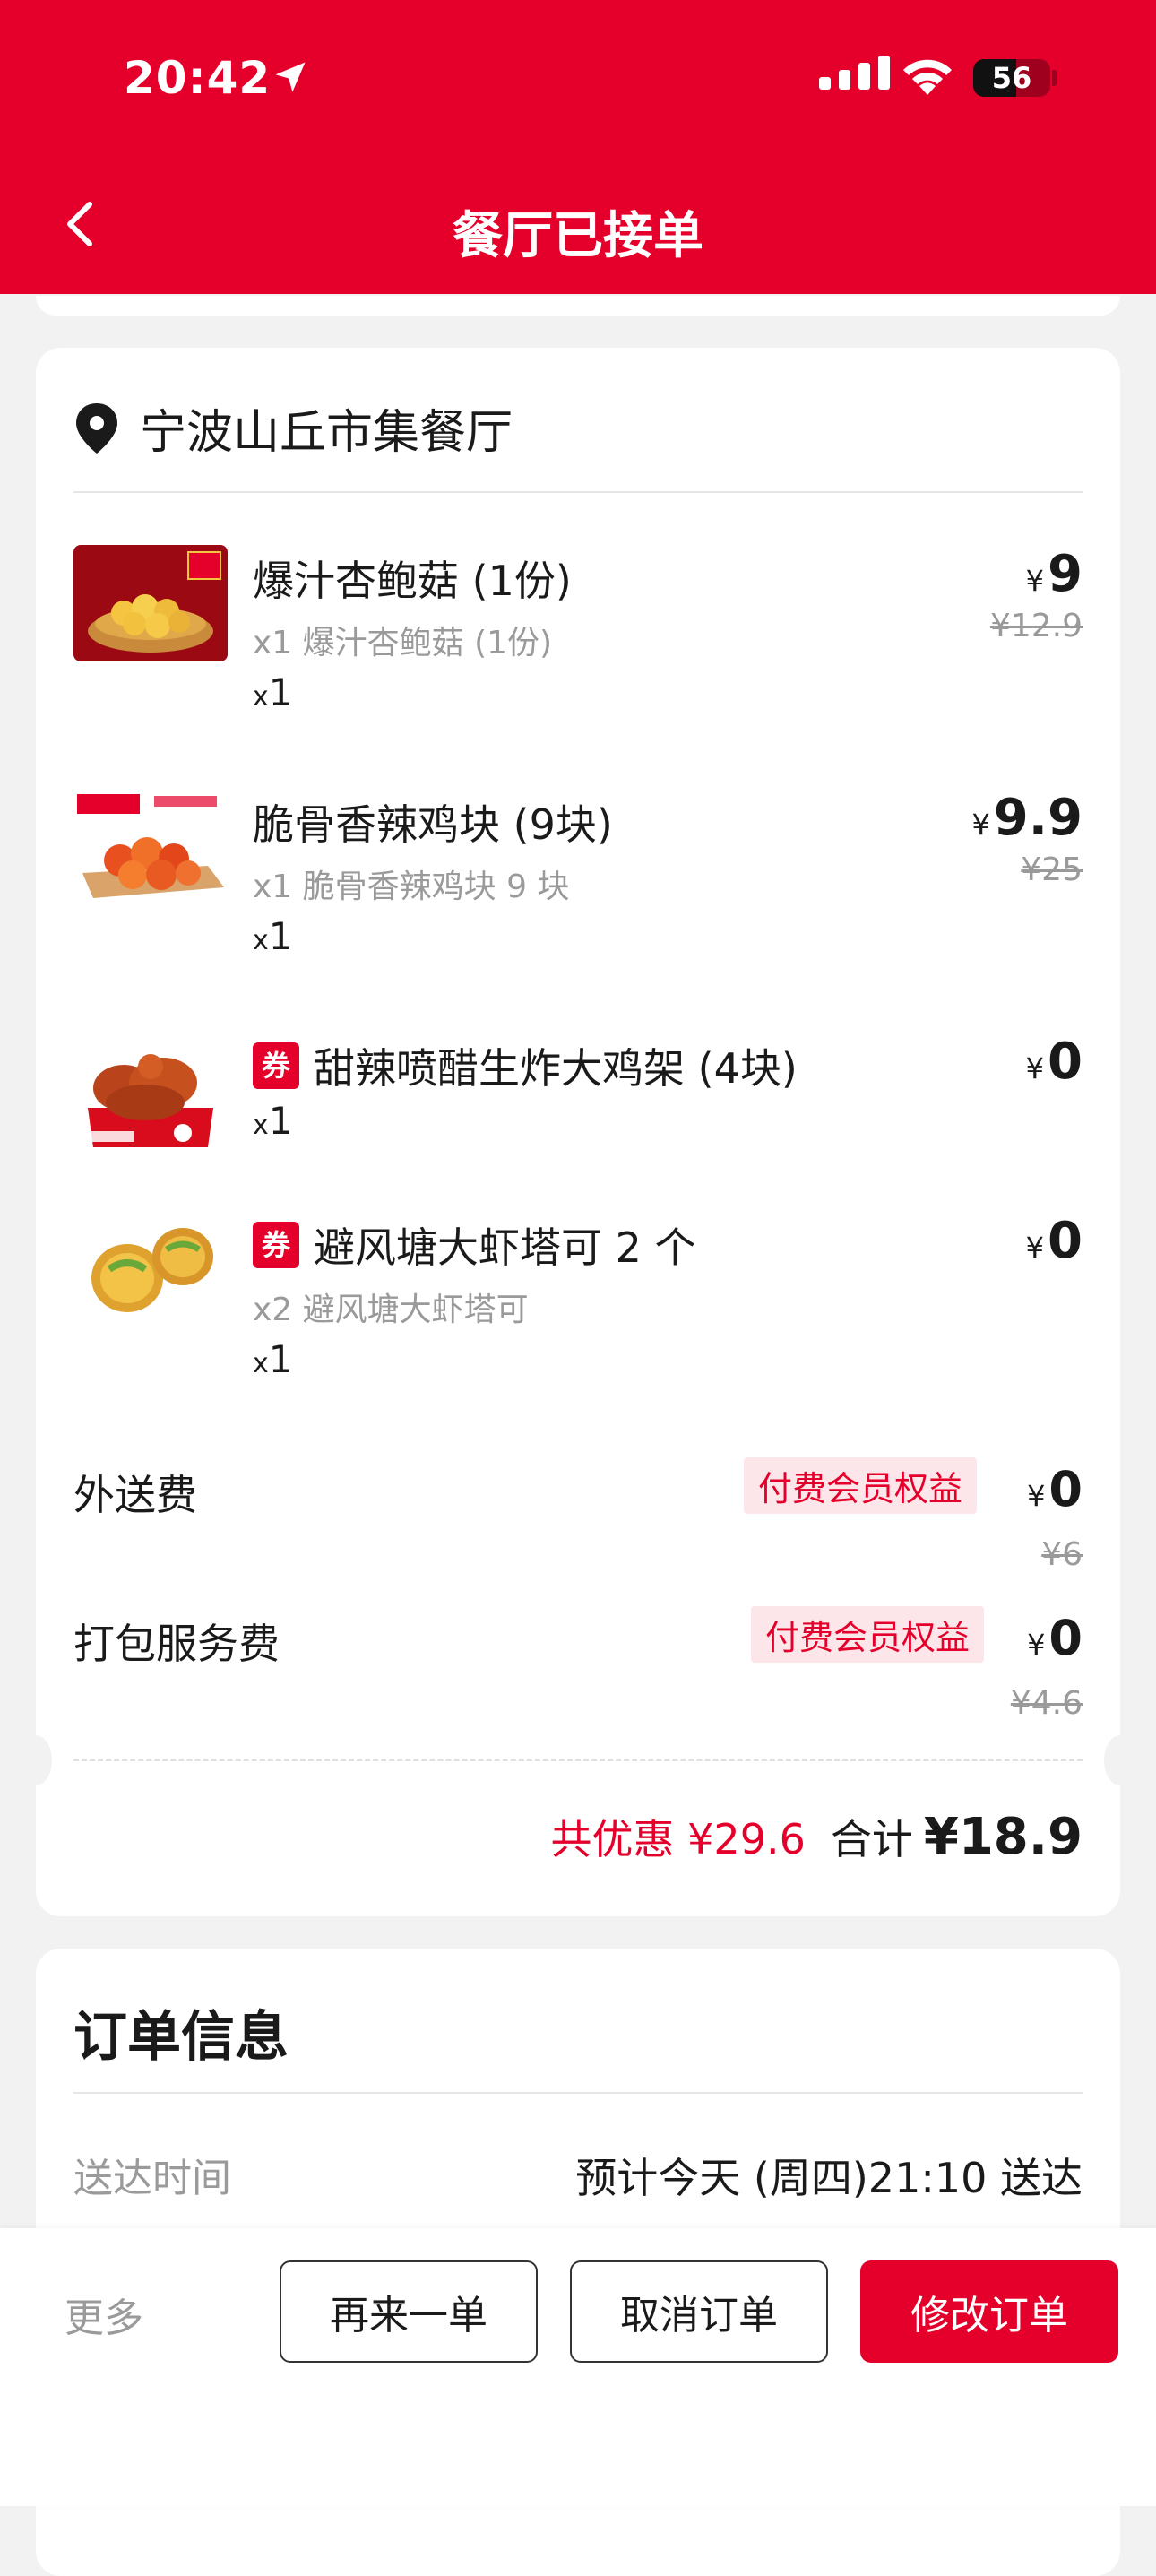  Describe the element at coordinates (177, 1644) in the screenshot. I see `fee-label: 打包服务费` at that location.